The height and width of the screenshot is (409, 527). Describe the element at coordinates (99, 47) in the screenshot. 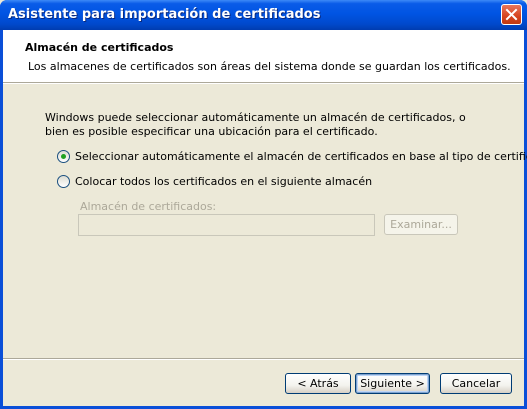

I see `page-title: Almacén de certificados` at that location.